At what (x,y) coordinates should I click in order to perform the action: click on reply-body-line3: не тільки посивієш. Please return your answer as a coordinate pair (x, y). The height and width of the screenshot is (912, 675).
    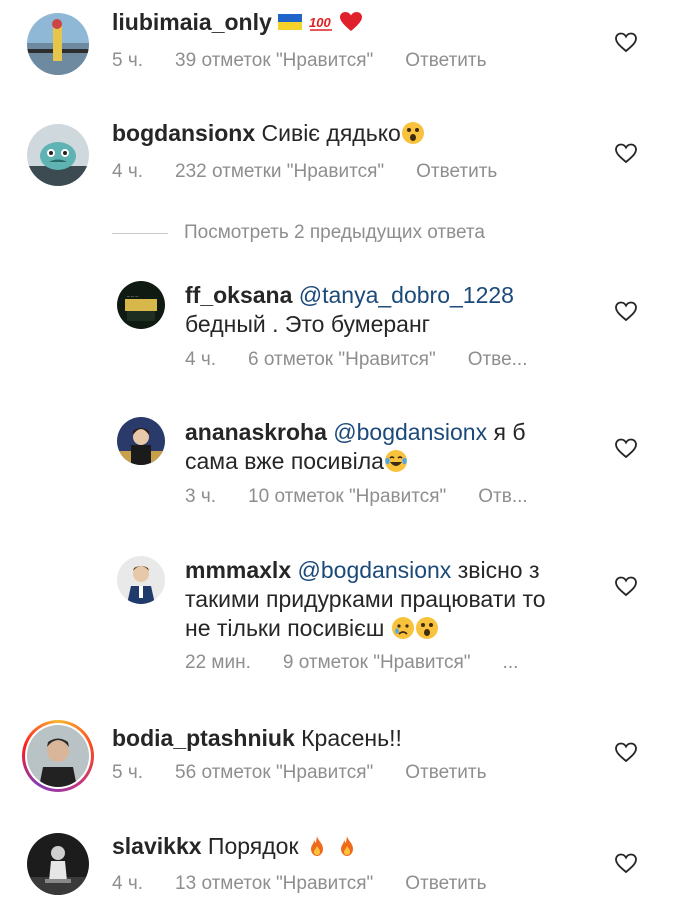
    Looking at the image, I should click on (285, 628).